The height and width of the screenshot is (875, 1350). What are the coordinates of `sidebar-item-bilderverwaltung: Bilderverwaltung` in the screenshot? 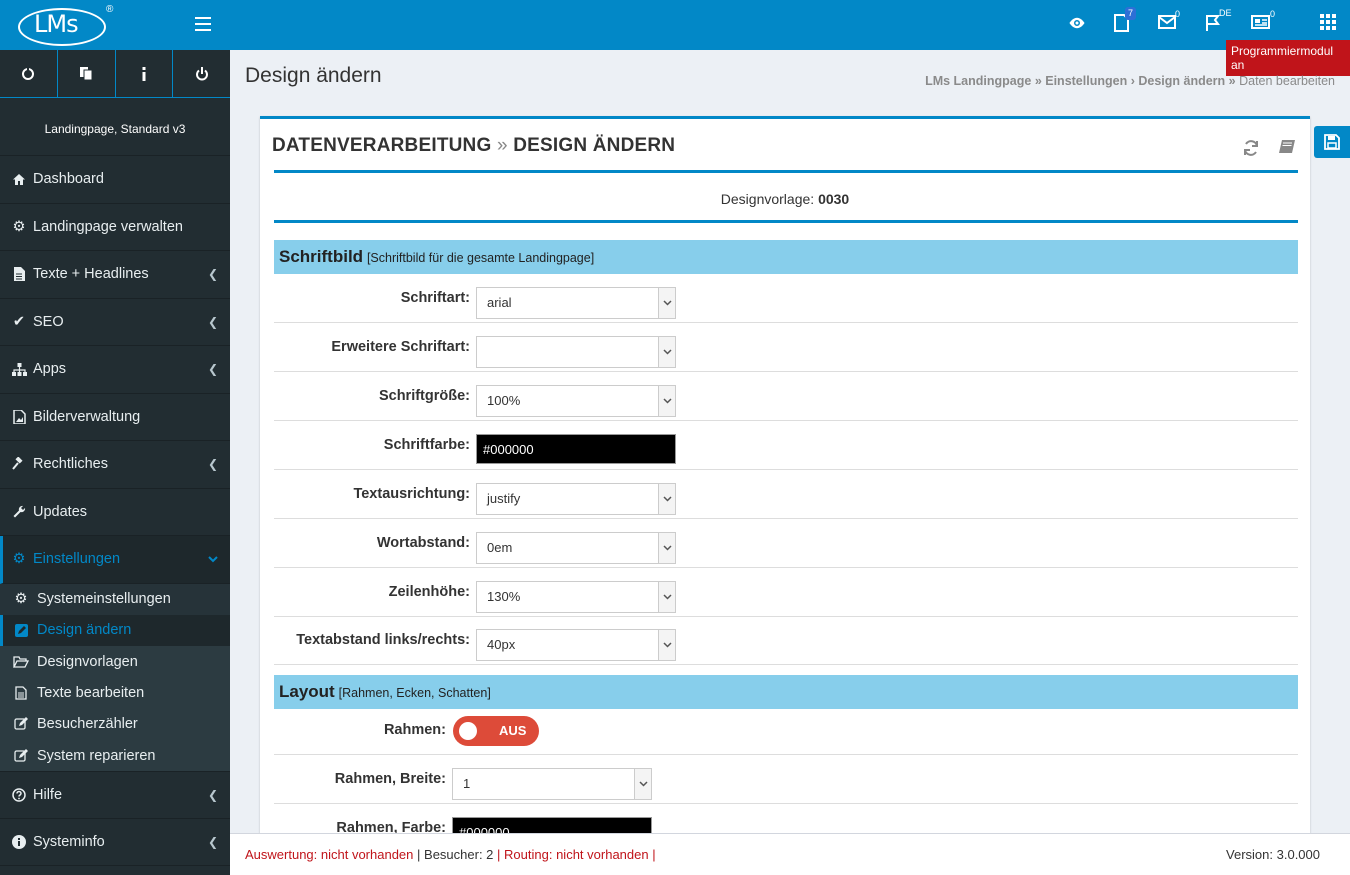 It's located at (115, 417).